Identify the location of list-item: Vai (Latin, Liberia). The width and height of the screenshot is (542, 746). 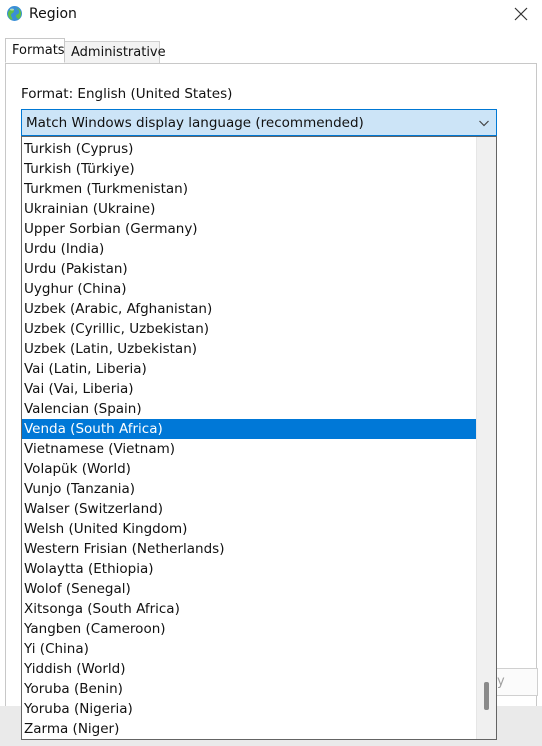
(249, 369).